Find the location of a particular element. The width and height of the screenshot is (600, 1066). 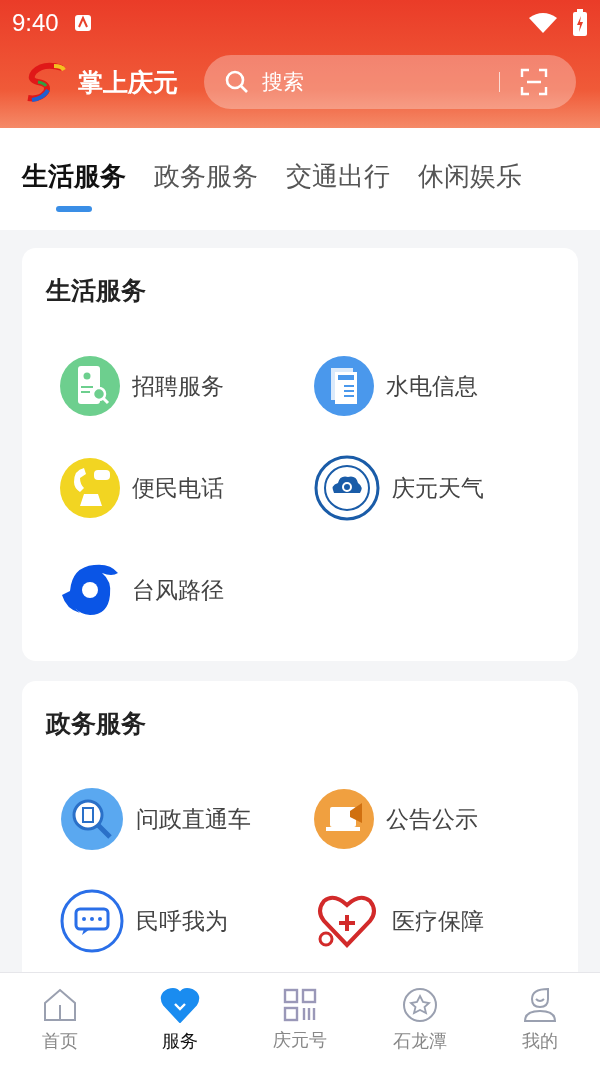

nav-tab: 石龙潭 is located at coordinates (420, 1019).